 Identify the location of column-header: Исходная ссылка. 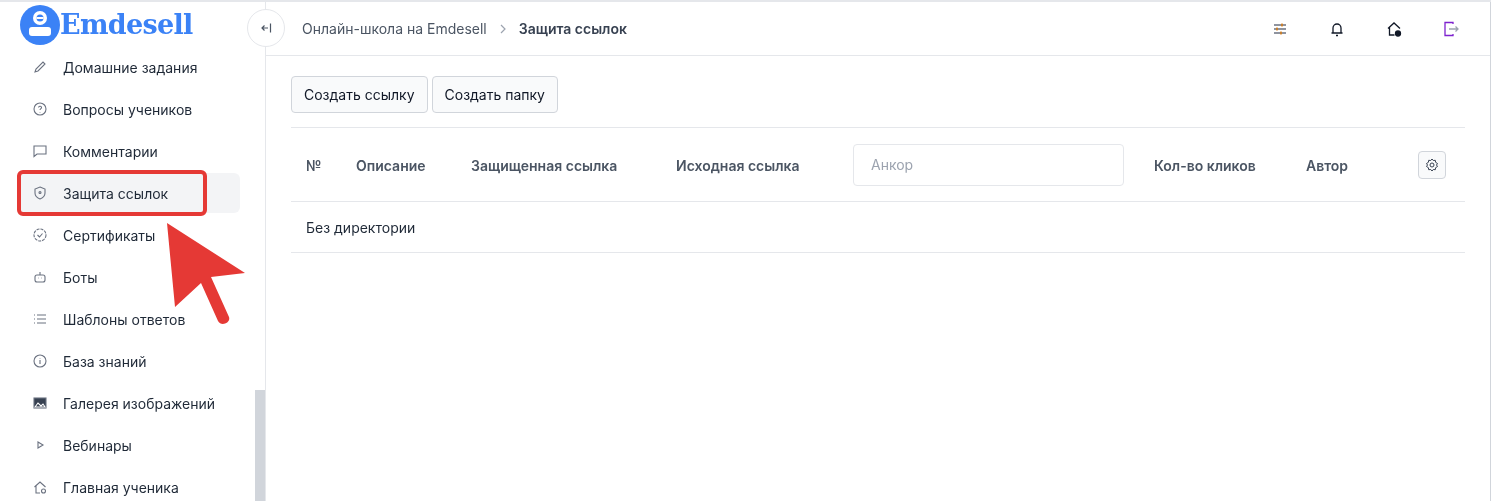
(738, 165).